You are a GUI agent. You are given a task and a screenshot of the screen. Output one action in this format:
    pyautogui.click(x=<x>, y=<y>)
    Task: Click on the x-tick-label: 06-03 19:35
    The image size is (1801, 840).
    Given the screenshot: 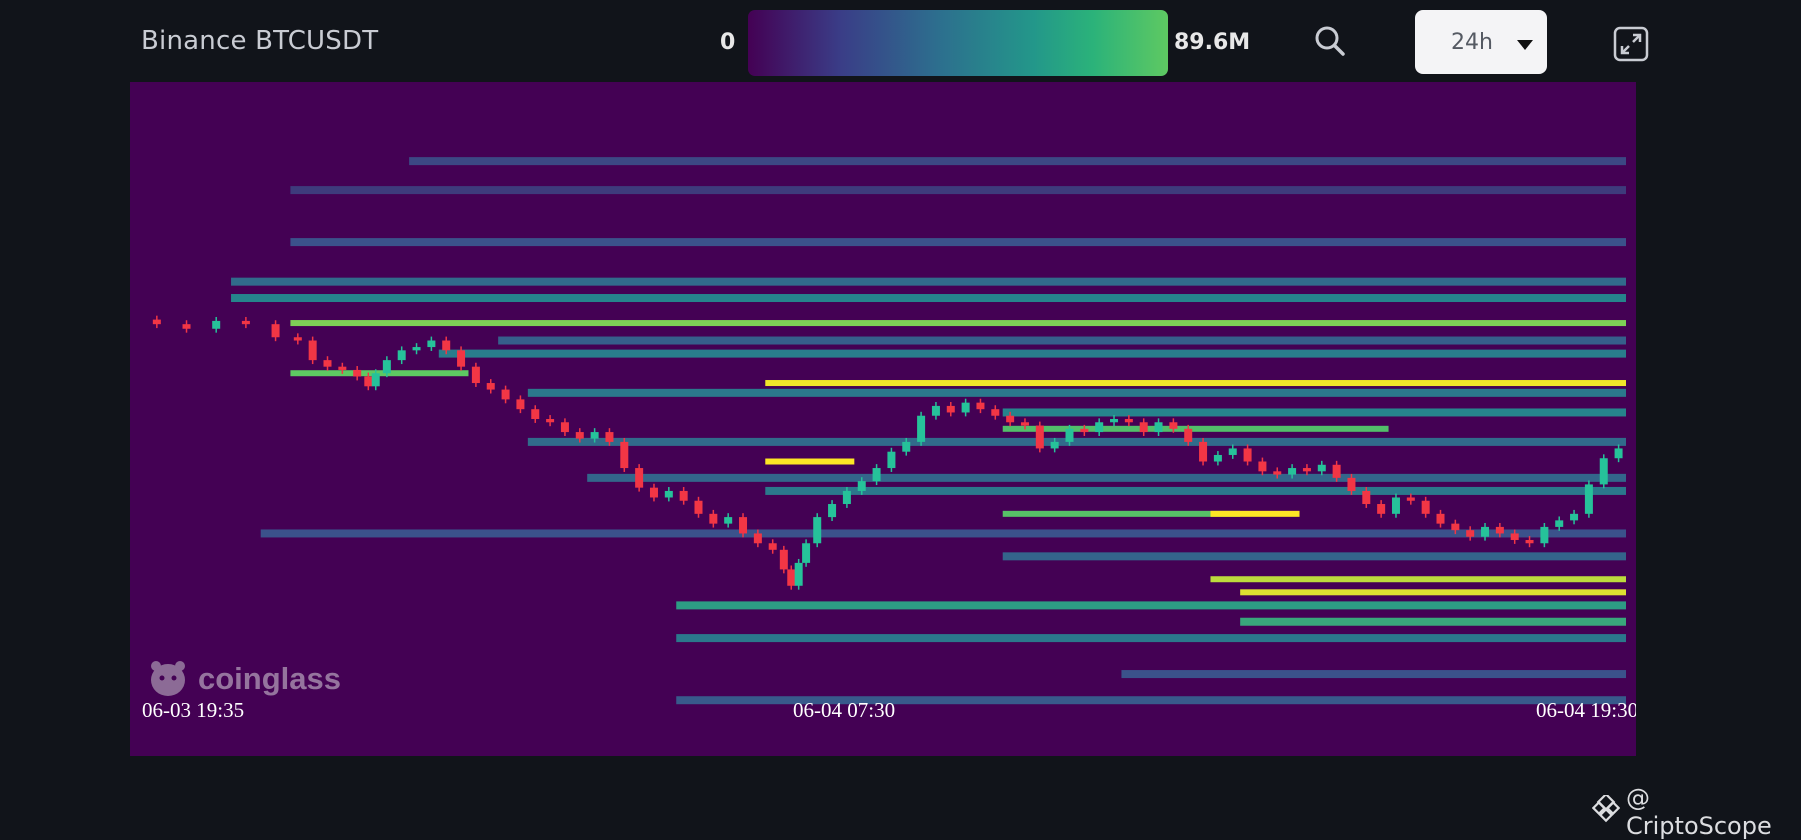 What is the action you would take?
    pyautogui.click(x=193, y=710)
    